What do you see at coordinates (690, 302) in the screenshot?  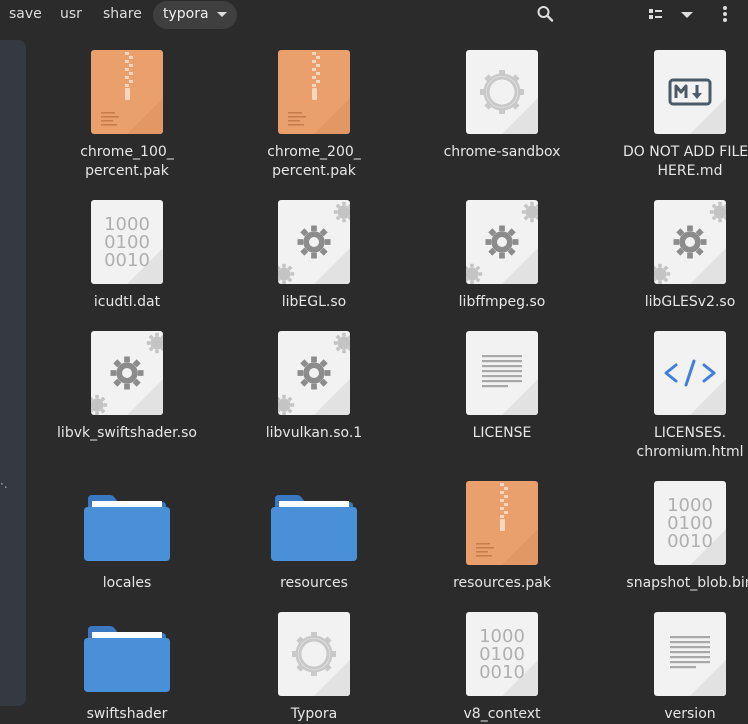 I see `file-name: libGLESv2.so` at bounding box center [690, 302].